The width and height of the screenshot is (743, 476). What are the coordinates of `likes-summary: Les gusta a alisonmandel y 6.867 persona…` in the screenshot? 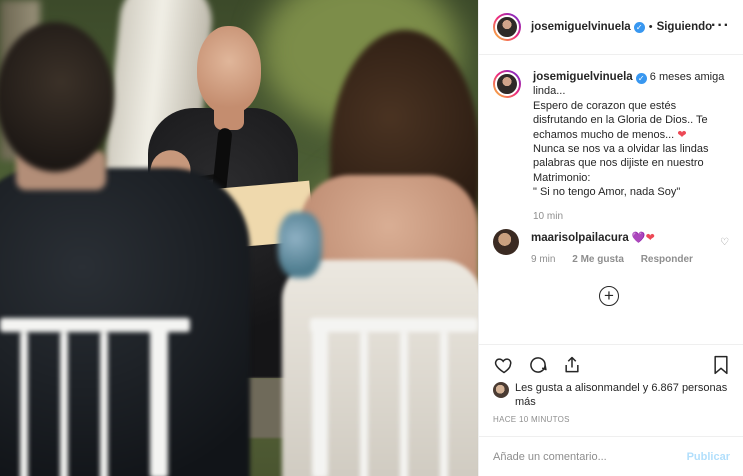 It's located at (613, 395).